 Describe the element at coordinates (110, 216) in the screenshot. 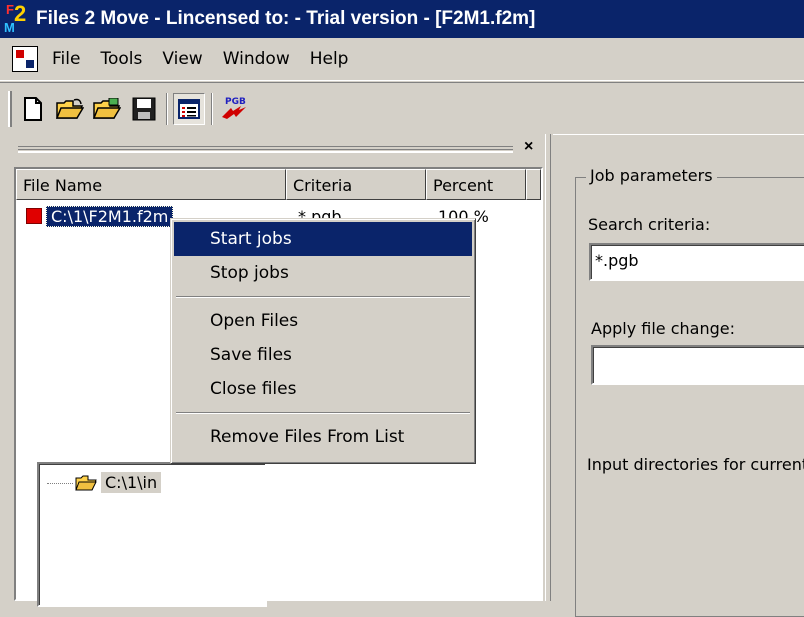

I see `file-name-cell: C:\1\F2M1.f2m` at that location.